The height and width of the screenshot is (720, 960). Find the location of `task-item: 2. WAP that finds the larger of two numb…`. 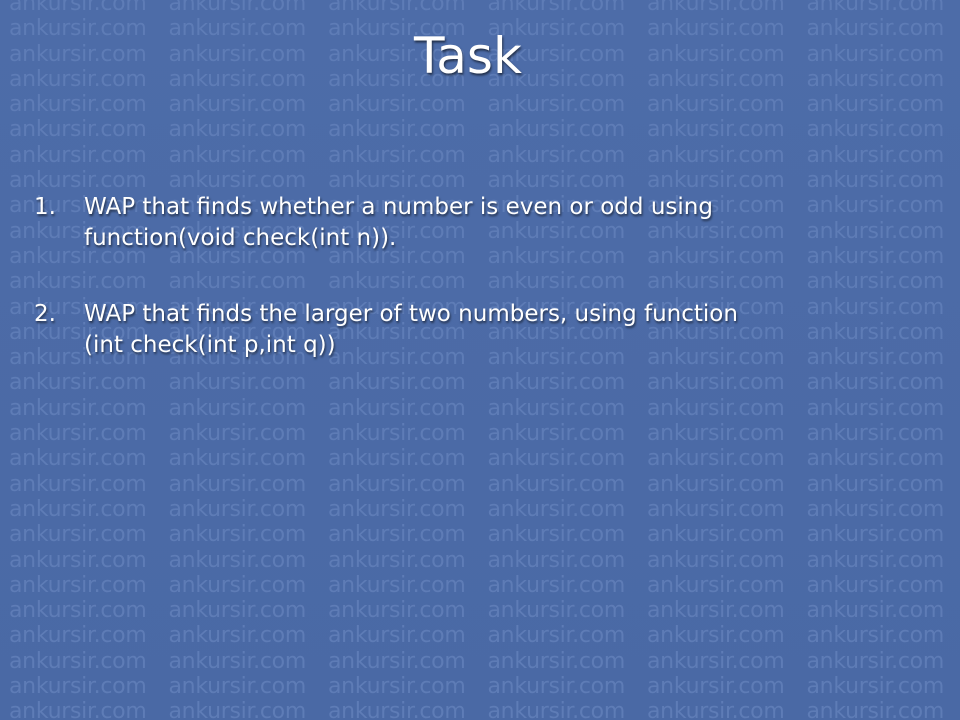

task-item: 2. WAP that finds the larger of two numb… is located at coordinates (480, 330).